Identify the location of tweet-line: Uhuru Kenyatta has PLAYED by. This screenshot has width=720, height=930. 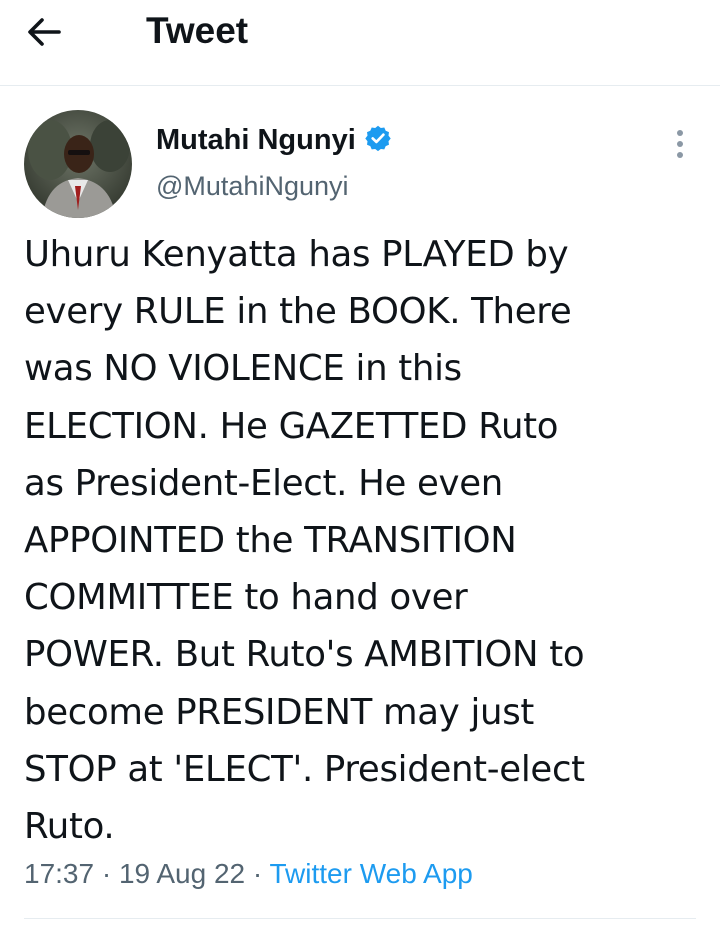
(296, 254).